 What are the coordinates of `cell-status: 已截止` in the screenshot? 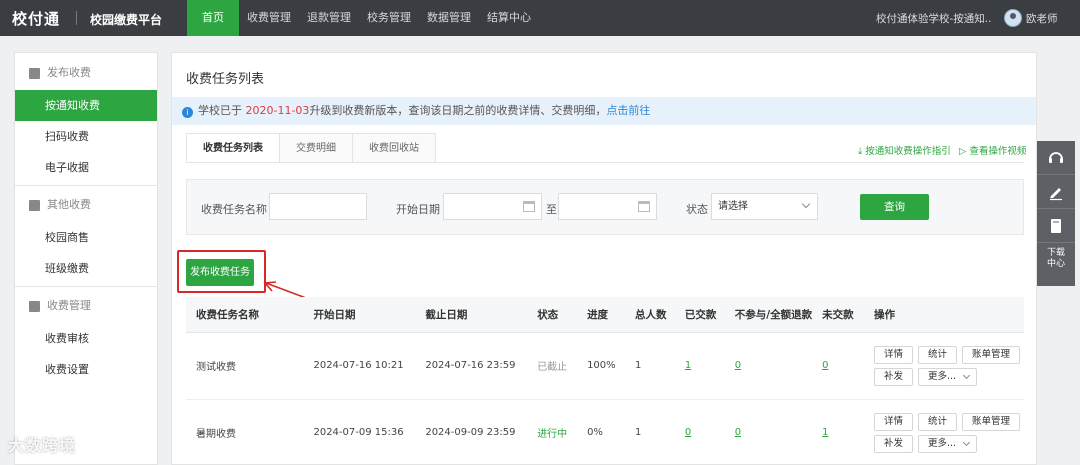 It's located at (552, 366).